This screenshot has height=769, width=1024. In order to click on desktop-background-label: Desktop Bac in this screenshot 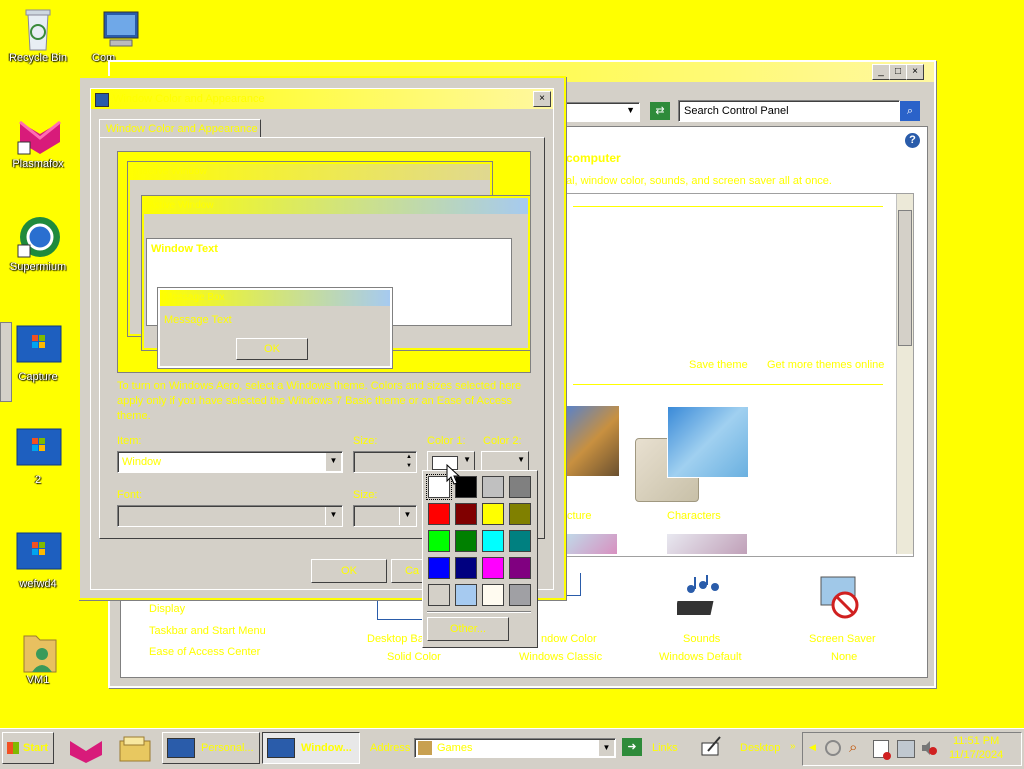, I will do `click(398, 639)`.